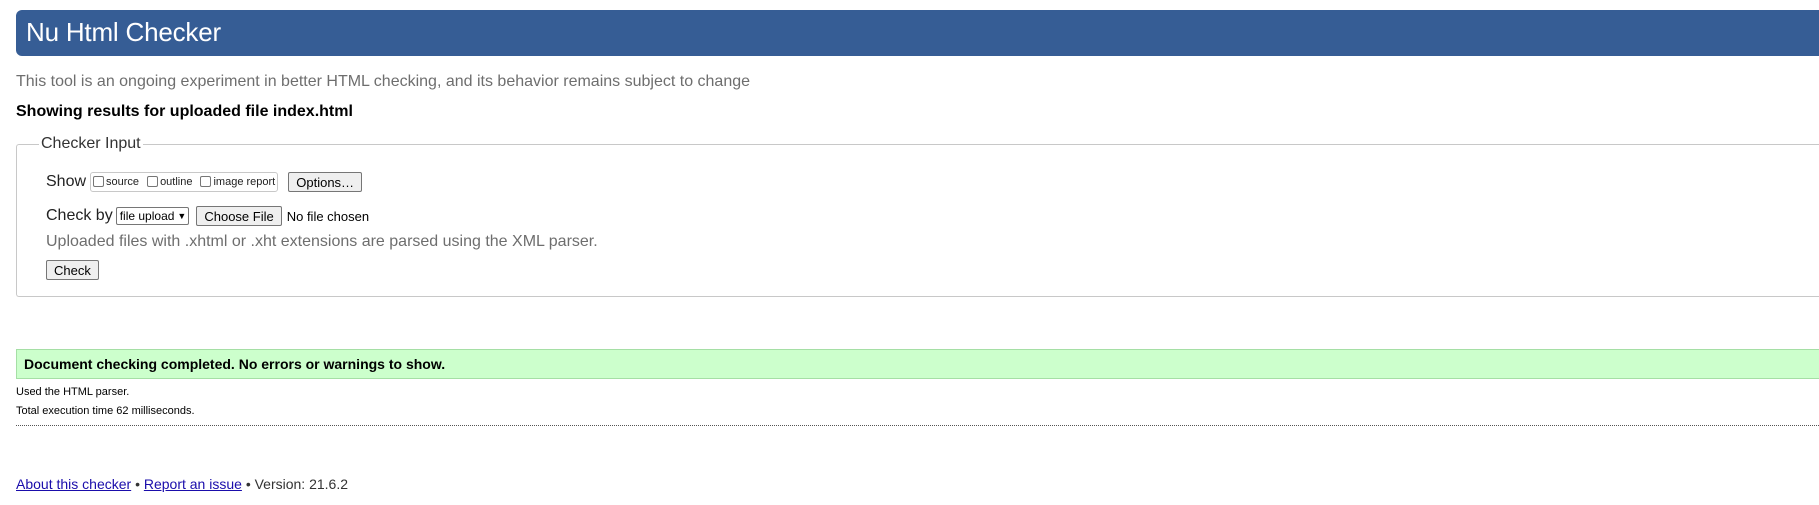  Describe the element at coordinates (301, 484) in the screenshot. I see `version-text: Version: 21.6.2` at that location.